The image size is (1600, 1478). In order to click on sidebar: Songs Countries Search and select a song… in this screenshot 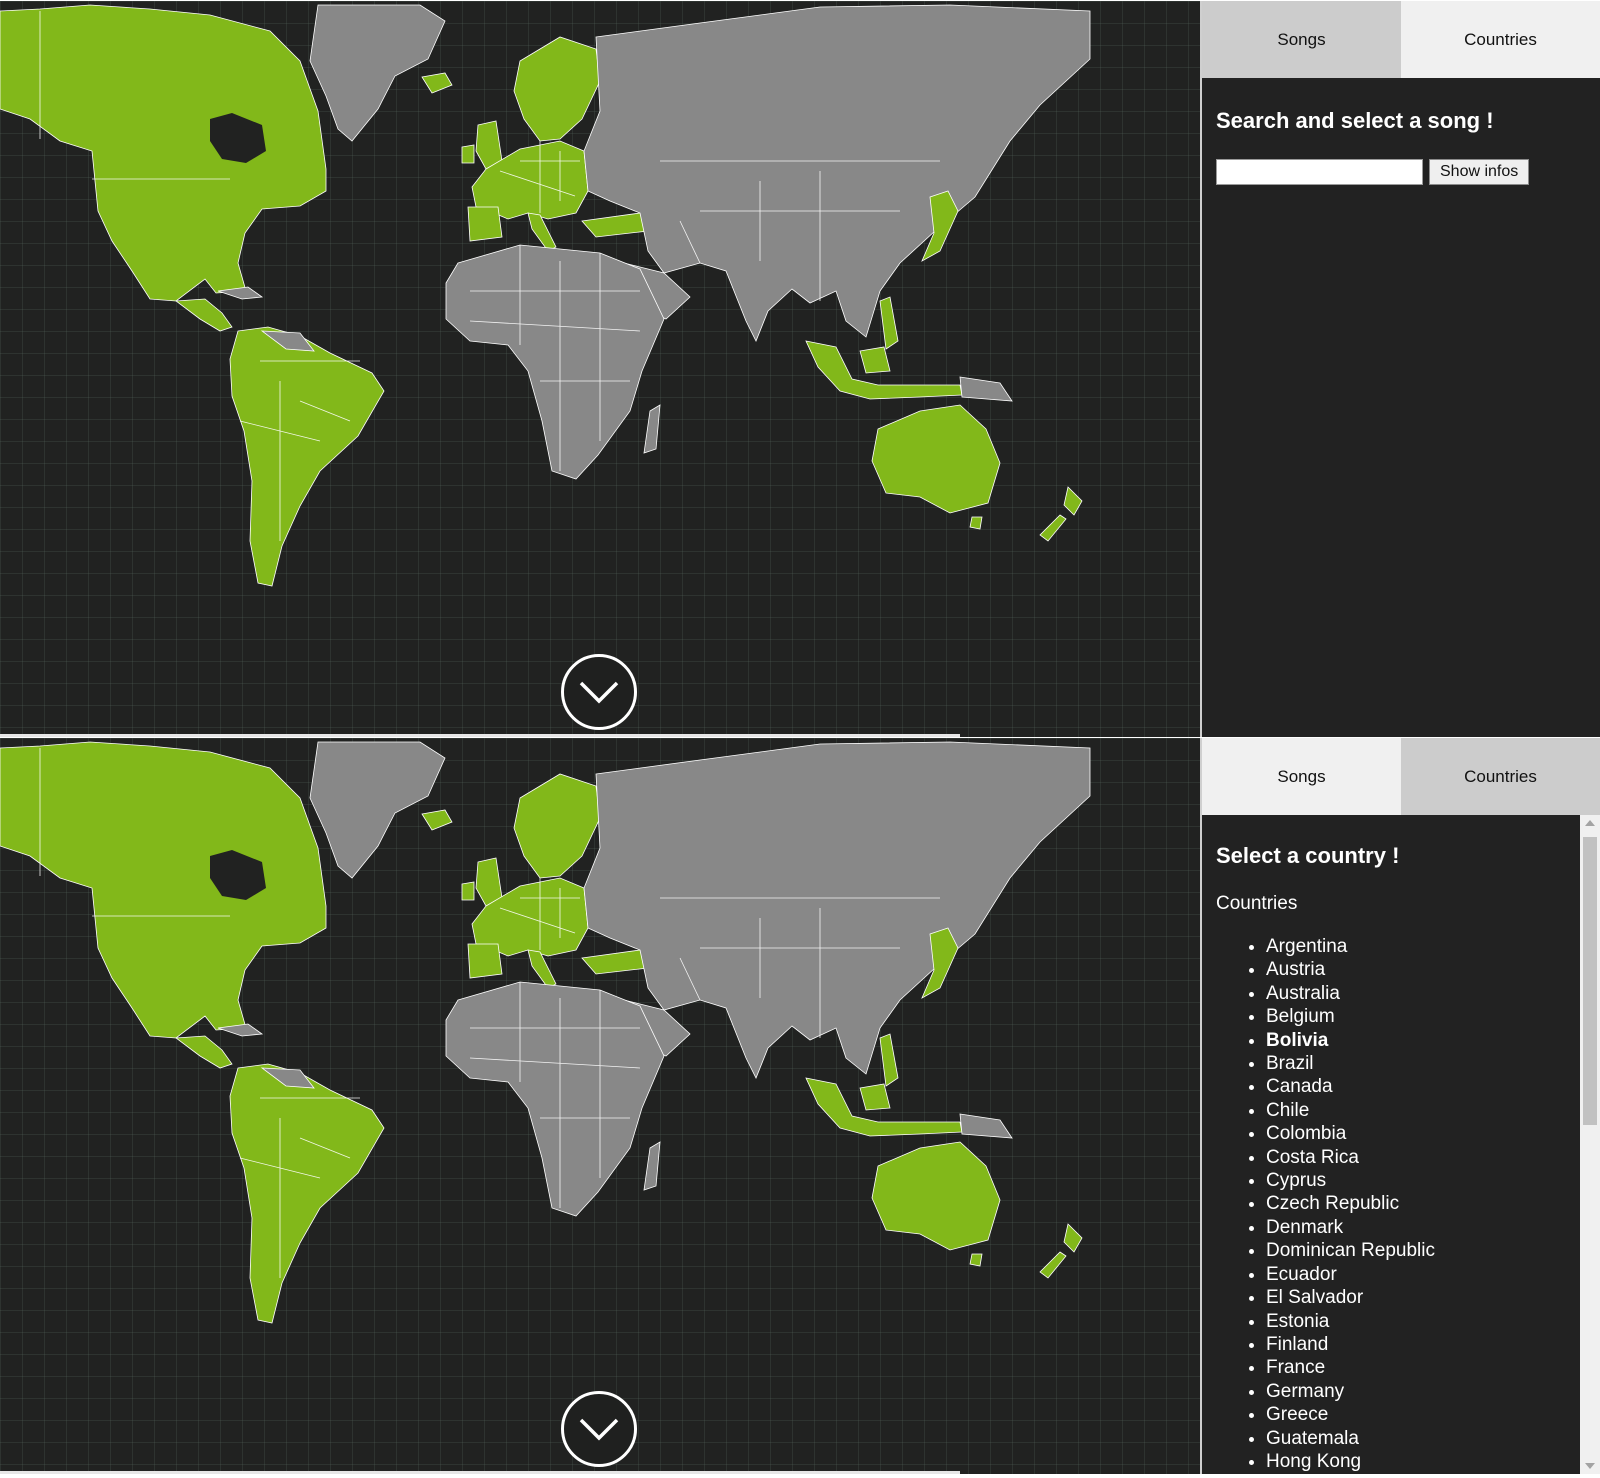, I will do `click(1400, 369)`.